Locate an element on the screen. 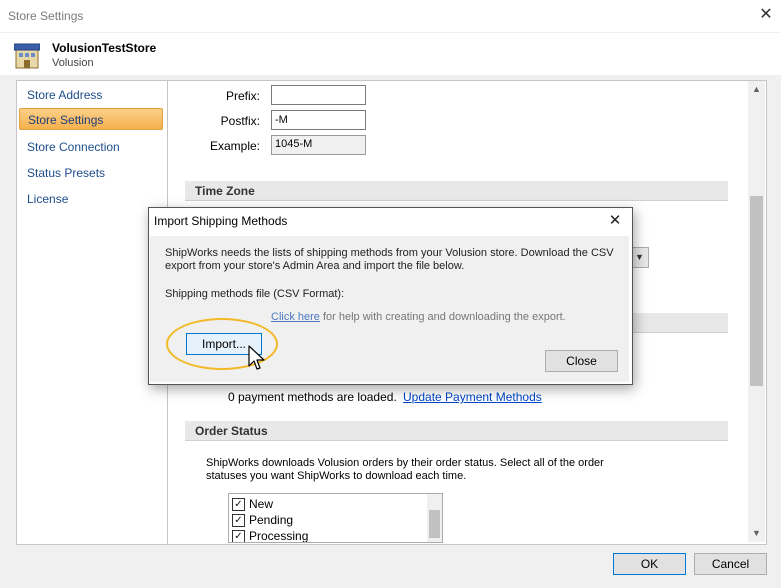 The width and height of the screenshot is (781, 588). dialog-close-button: Close is located at coordinates (581, 361).